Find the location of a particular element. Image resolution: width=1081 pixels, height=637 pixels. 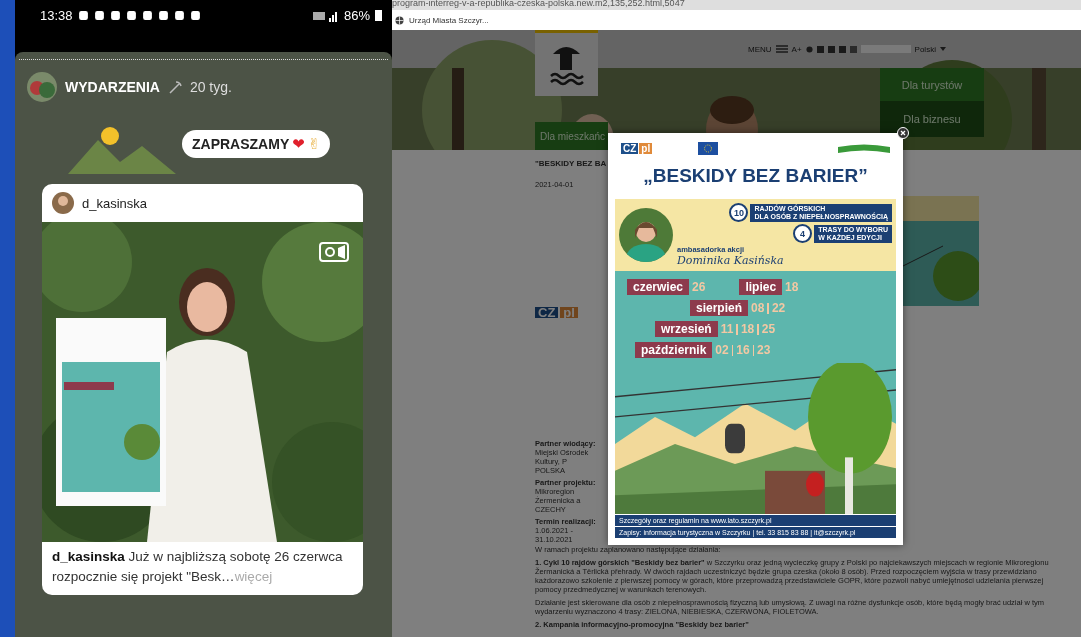

nav-tab: Dla mieszkańc is located at coordinates (571, 136).